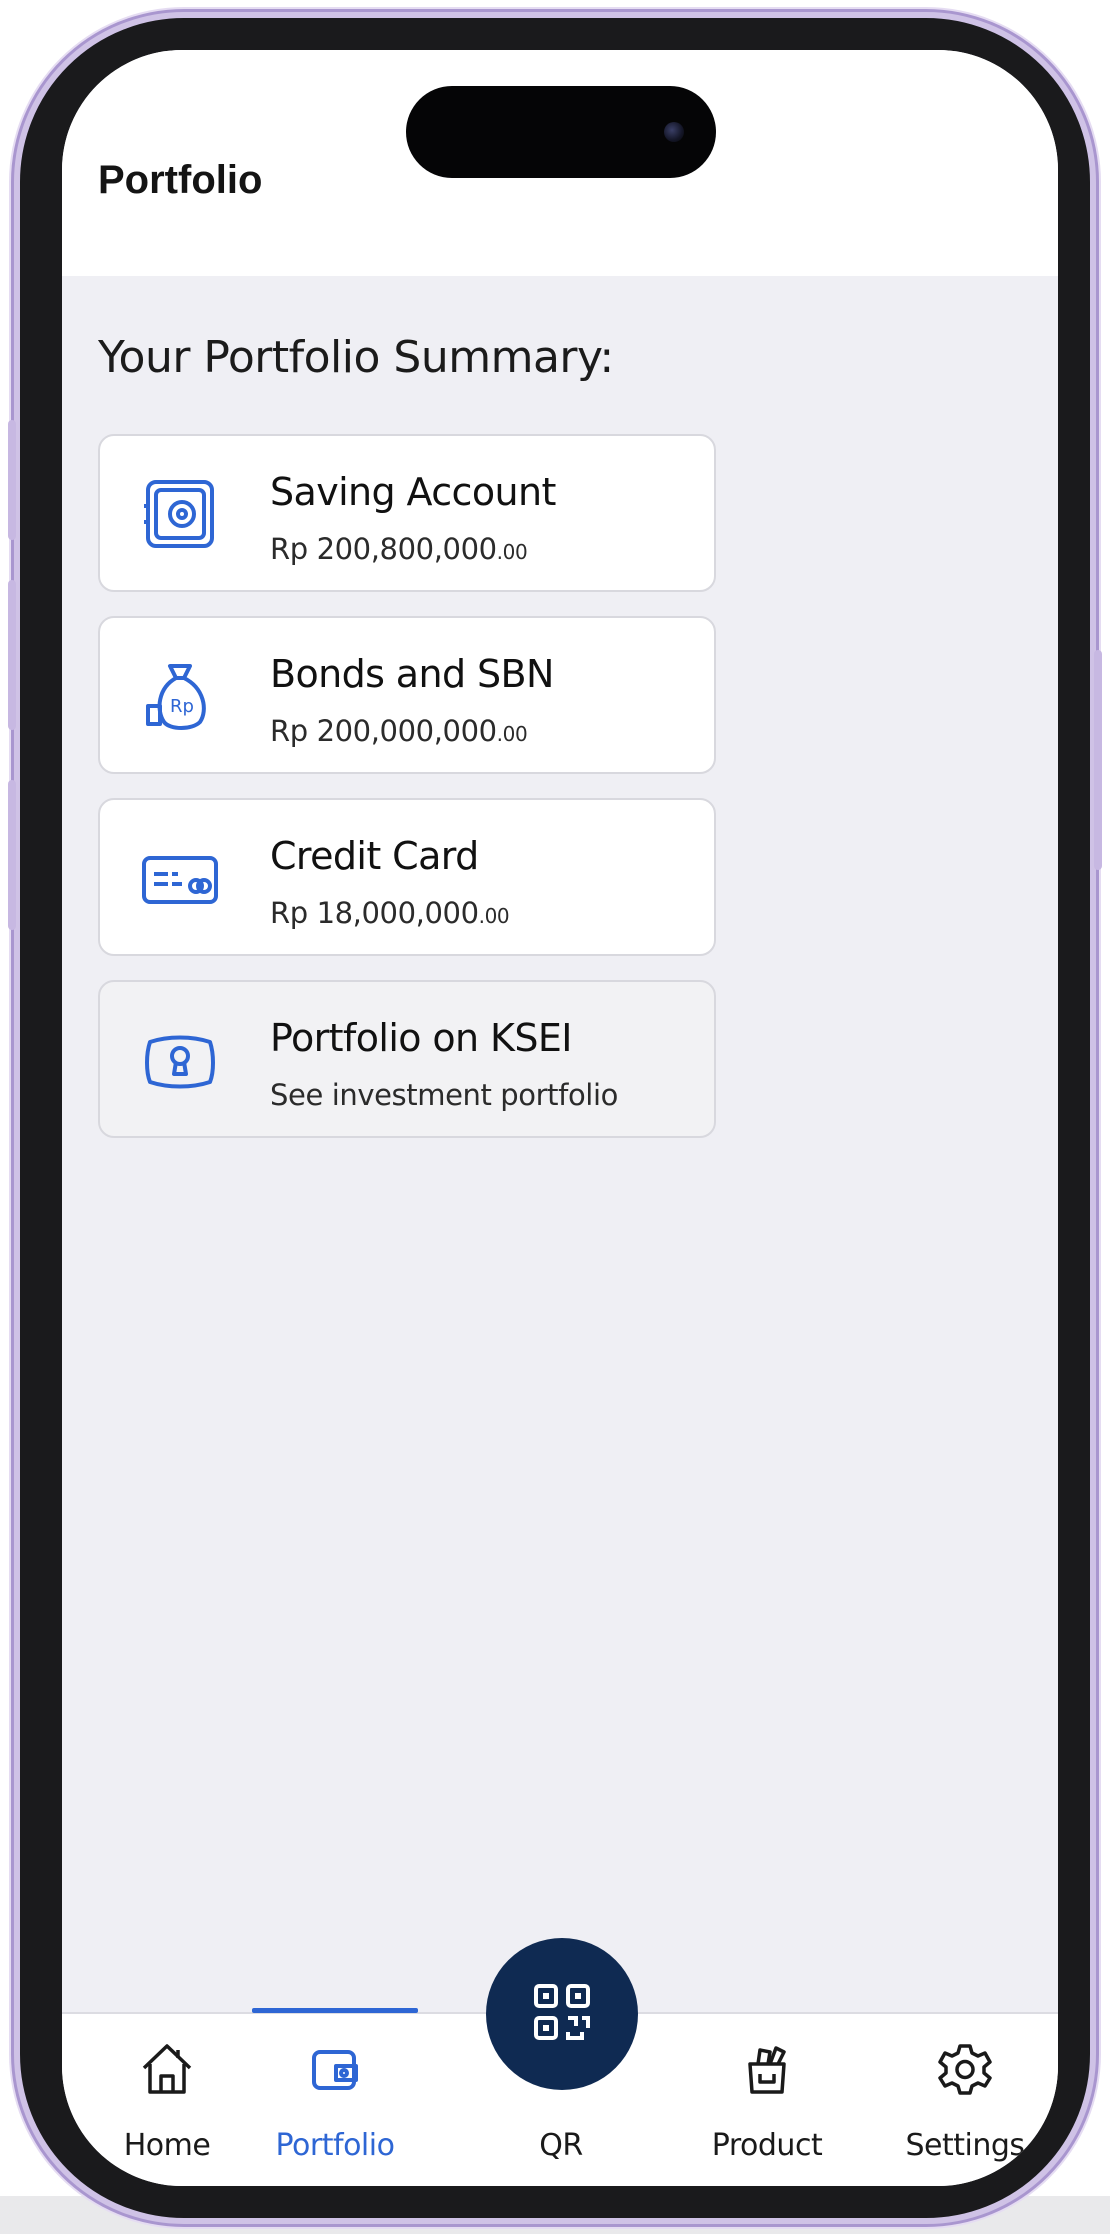  What do you see at coordinates (356, 357) in the screenshot?
I see `section-title: Your Portfolio Summary:` at bounding box center [356, 357].